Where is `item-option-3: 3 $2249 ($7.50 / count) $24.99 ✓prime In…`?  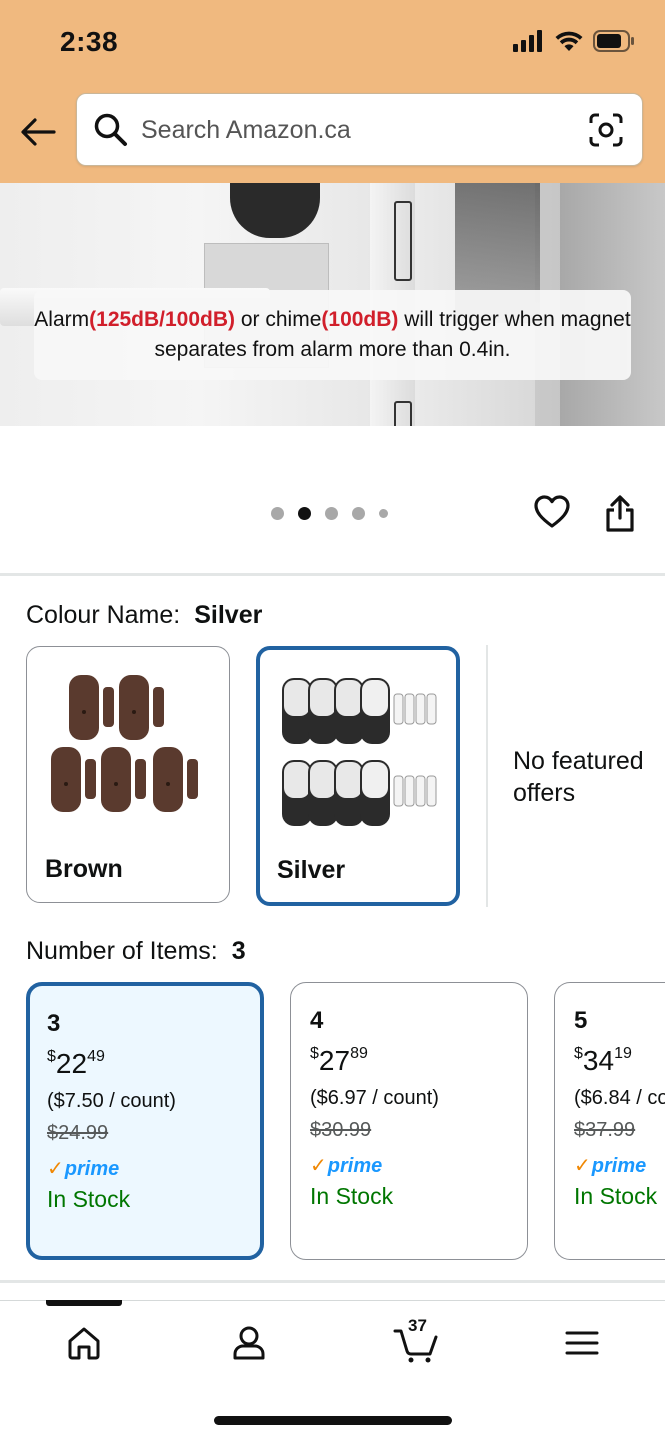 item-option-3: 3 $2249 ($7.50 / count) $24.99 ✓prime In… is located at coordinates (145, 1121).